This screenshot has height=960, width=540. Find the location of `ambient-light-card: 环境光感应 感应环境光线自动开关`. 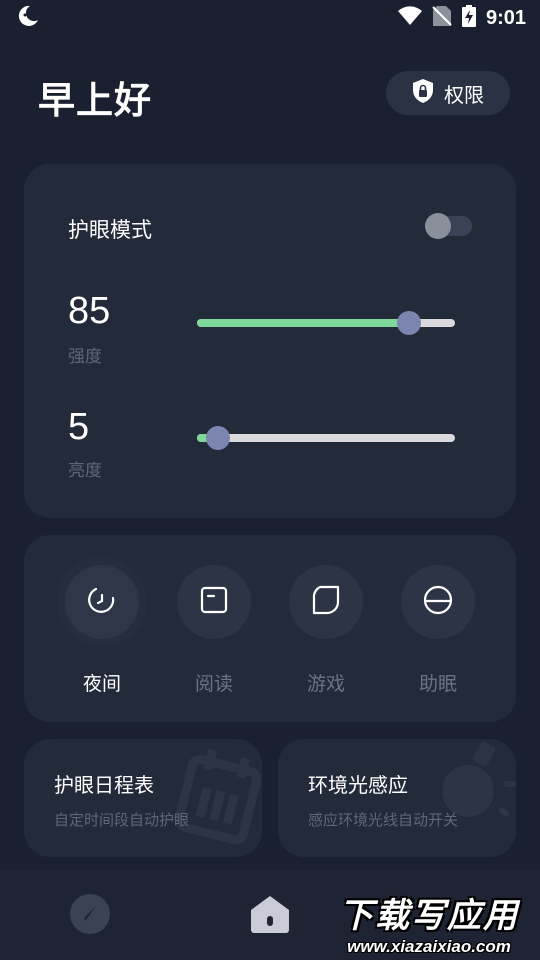

ambient-light-card: 环境光感应 感应环境光线自动开关 is located at coordinates (397, 798).